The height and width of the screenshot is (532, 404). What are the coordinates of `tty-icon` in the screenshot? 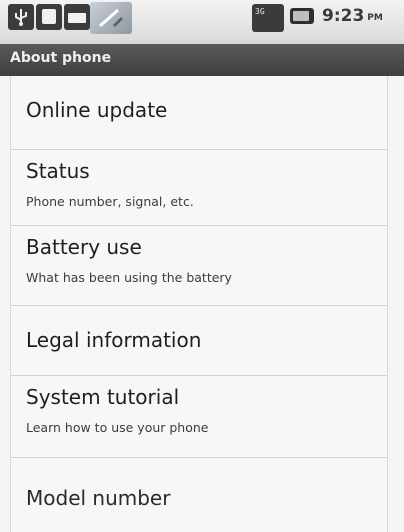 It's located at (77, 17).